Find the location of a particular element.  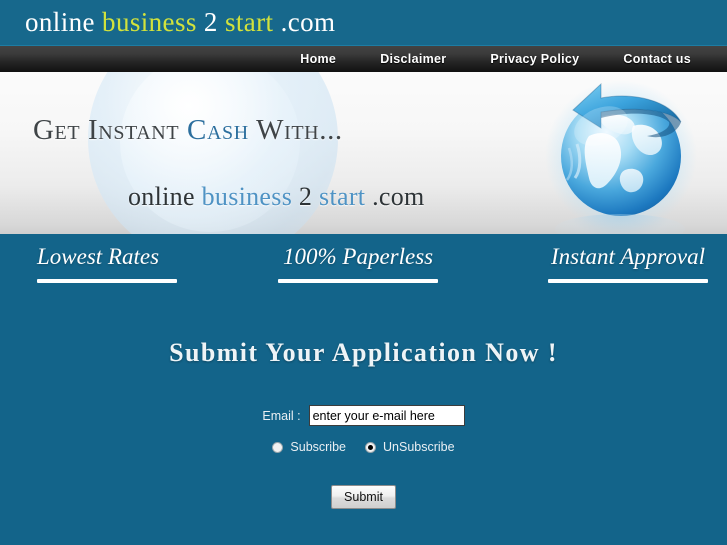

email-label: Email : is located at coordinates (281, 415).